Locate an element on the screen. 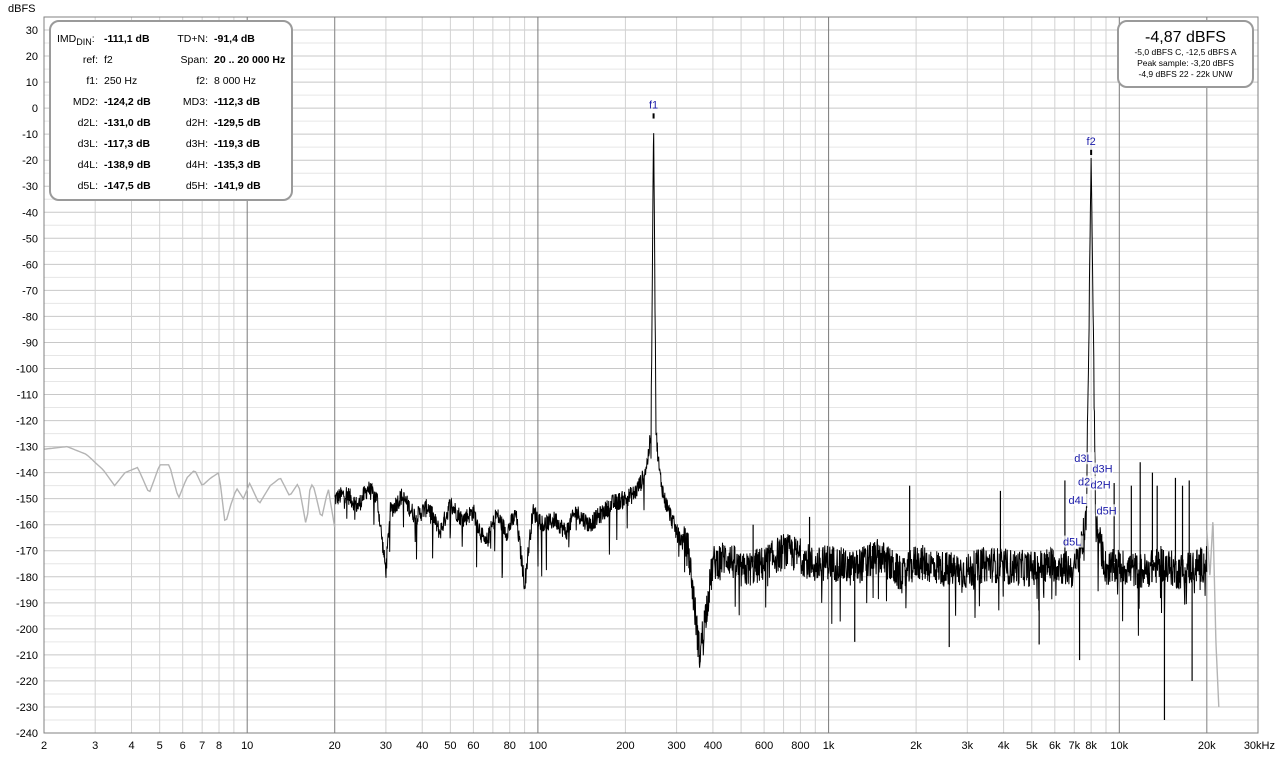  x-tick-label: 3k is located at coordinates (967, 746).